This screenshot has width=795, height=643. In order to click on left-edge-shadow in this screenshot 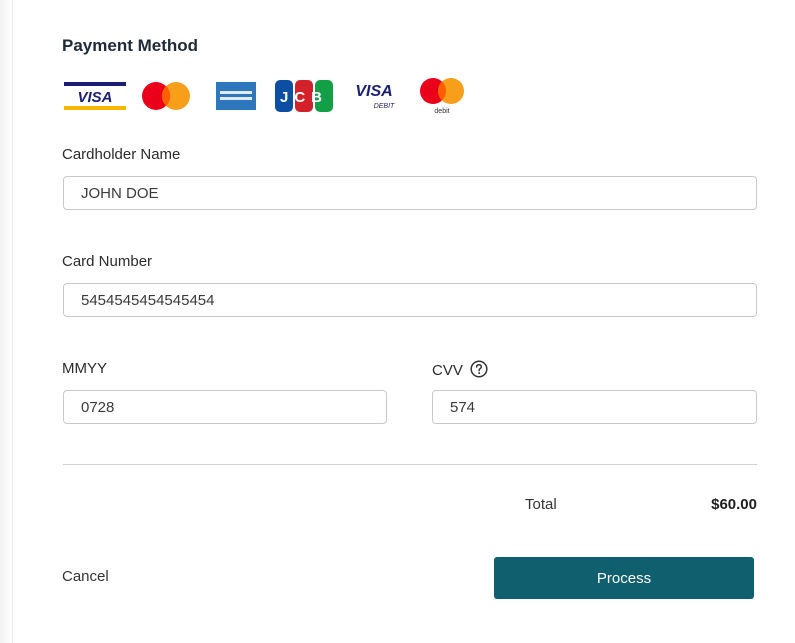, I will do `click(6, 321)`.